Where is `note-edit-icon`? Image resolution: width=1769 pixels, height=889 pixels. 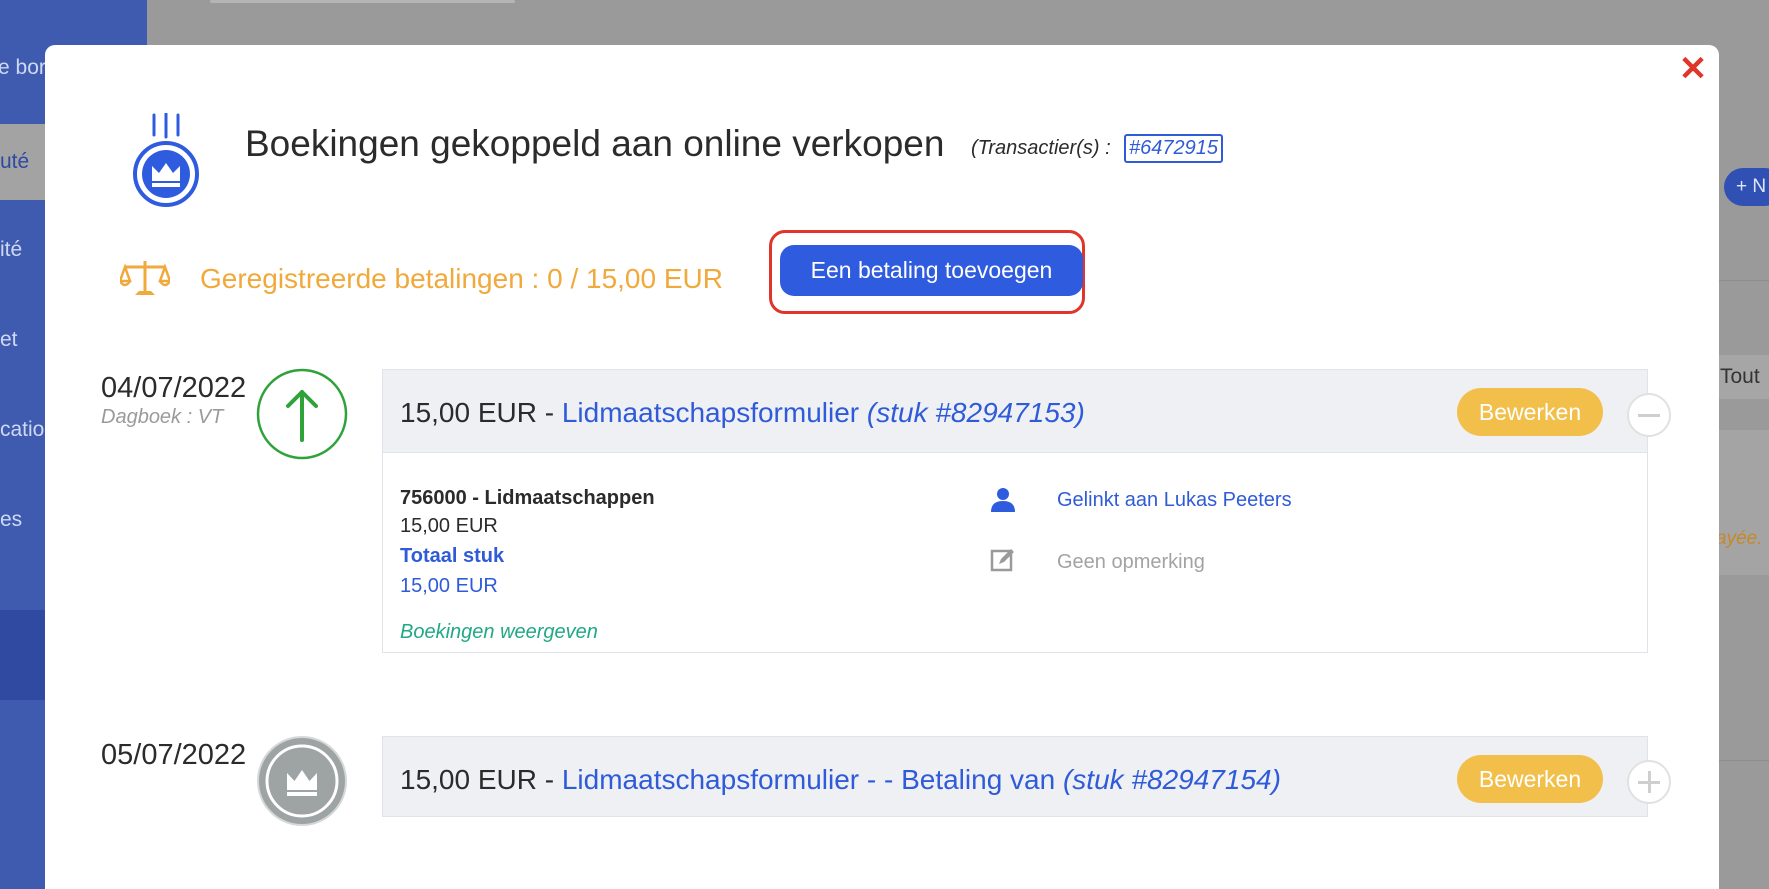 note-edit-icon is located at coordinates (1002, 560).